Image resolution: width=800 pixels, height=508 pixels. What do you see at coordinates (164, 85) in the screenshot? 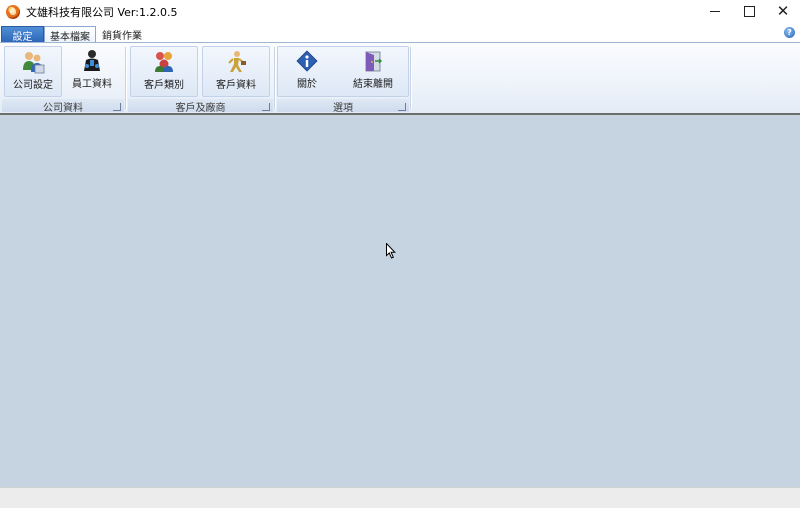
I see `customer-category-label: 客戶類別` at bounding box center [164, 85].